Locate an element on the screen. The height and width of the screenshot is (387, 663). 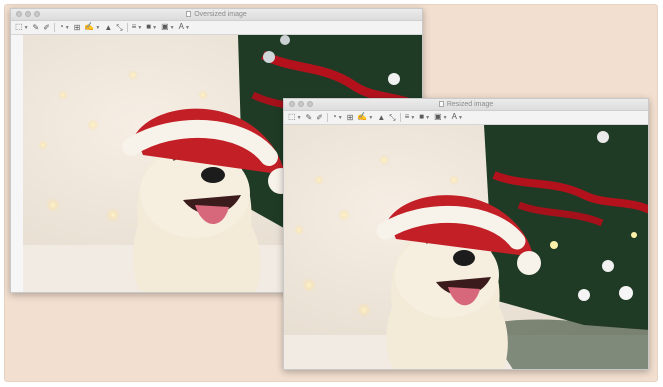
title-bar: Oversized image is located at coordinates (216, 15).